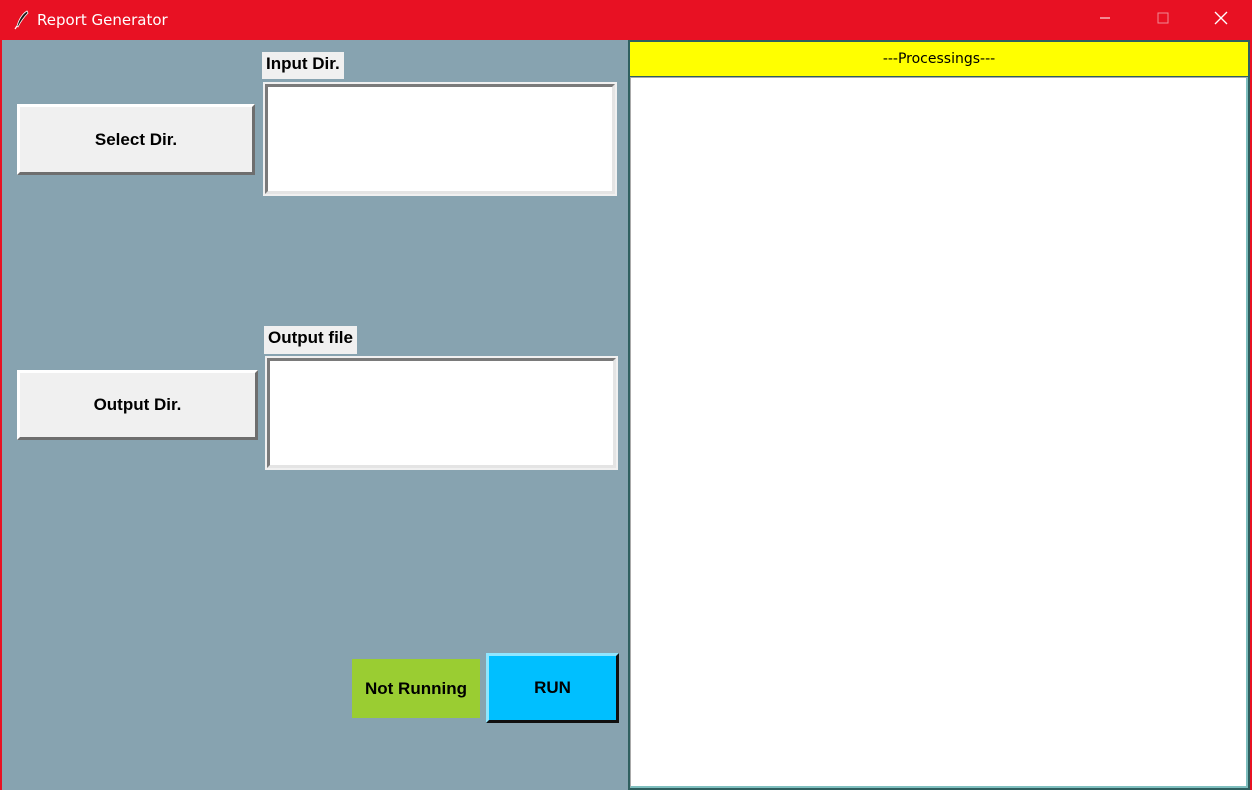 Image resolution: width=1252 pixels, height=790 pixels. What do you see at coordinates (136, 139) in the screenshot?
I see `select-dir-button: Select Dir.` at bounding box center [136, 139].